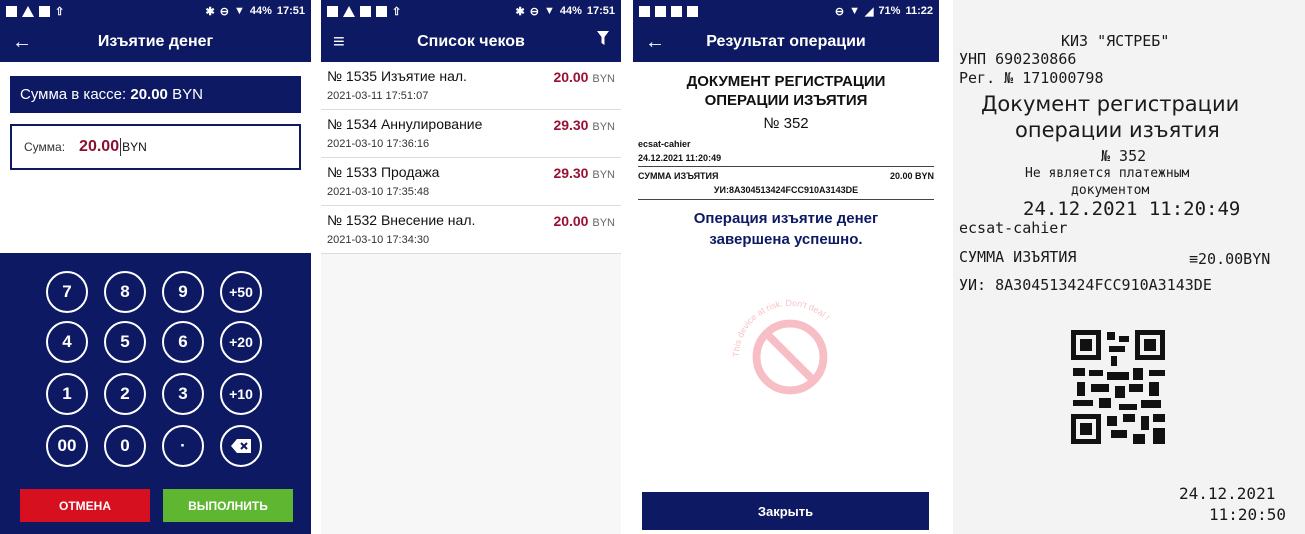 This screenshot has height=534, width=1305. I want to click on success-line: Операция изъятие денег, so click(786, 218).